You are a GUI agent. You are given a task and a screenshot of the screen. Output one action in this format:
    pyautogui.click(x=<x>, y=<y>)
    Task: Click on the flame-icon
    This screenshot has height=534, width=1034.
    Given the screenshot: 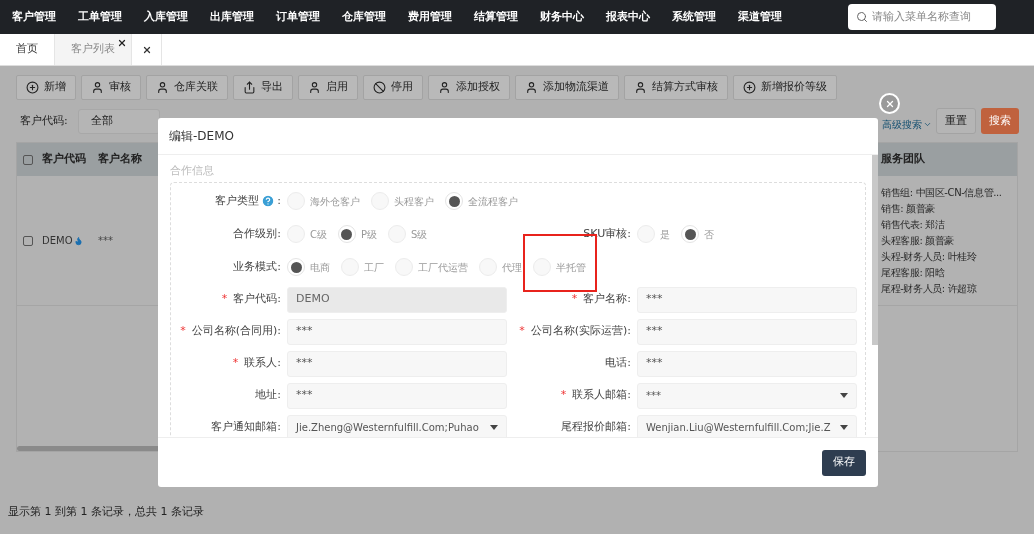 What is the action you would take?
    pyautogui.click(x=78, y=240)
    